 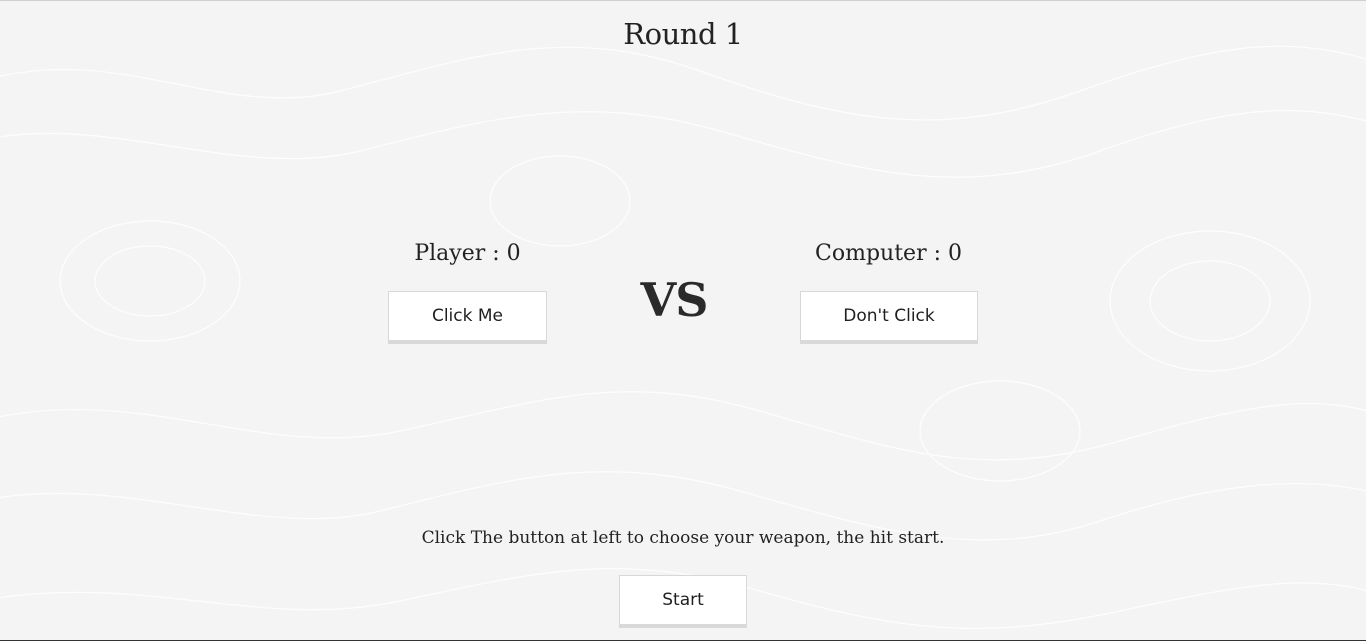 What do you see at coordinates (467, 253) in the screenshot?
I see `player-score: Player : 0` at bounding box center [467, 253].